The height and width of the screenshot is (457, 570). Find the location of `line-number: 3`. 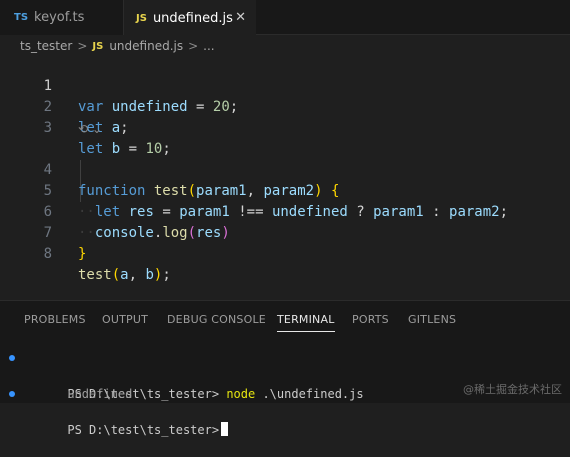

line-number: 3 is located at coordinates (47, 128).